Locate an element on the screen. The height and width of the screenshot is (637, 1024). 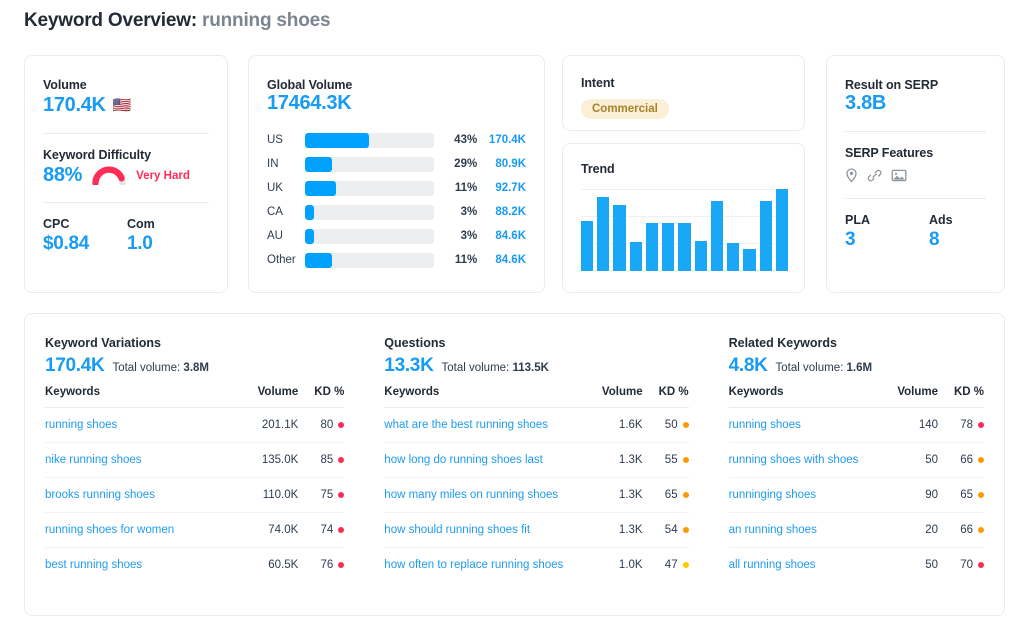
cpc-com-row: CPC $0.84 Com 1.0 is located at coordinates (126, 236).